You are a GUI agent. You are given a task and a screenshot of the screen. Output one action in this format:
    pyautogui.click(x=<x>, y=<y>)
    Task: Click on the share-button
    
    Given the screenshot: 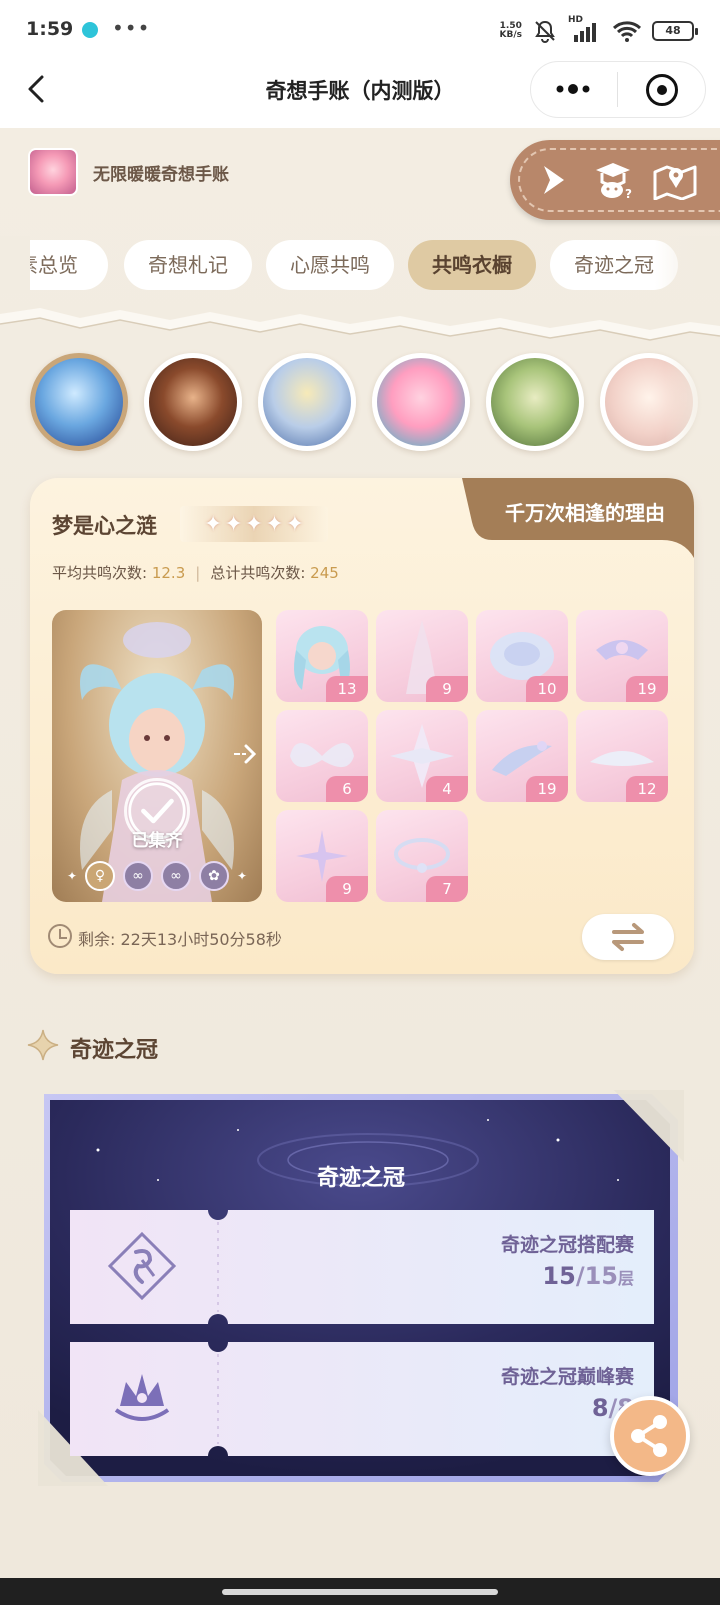 What is the action you would take?
    pyautogui.click(x=650, y=1436)
    